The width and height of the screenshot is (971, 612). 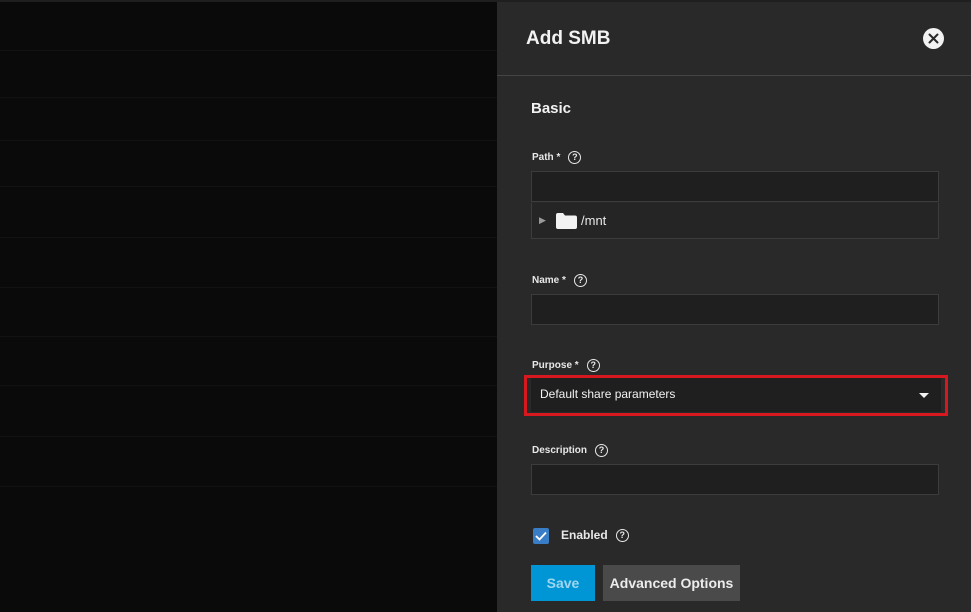 I want to click on path-input, so click(x=735, y=186).